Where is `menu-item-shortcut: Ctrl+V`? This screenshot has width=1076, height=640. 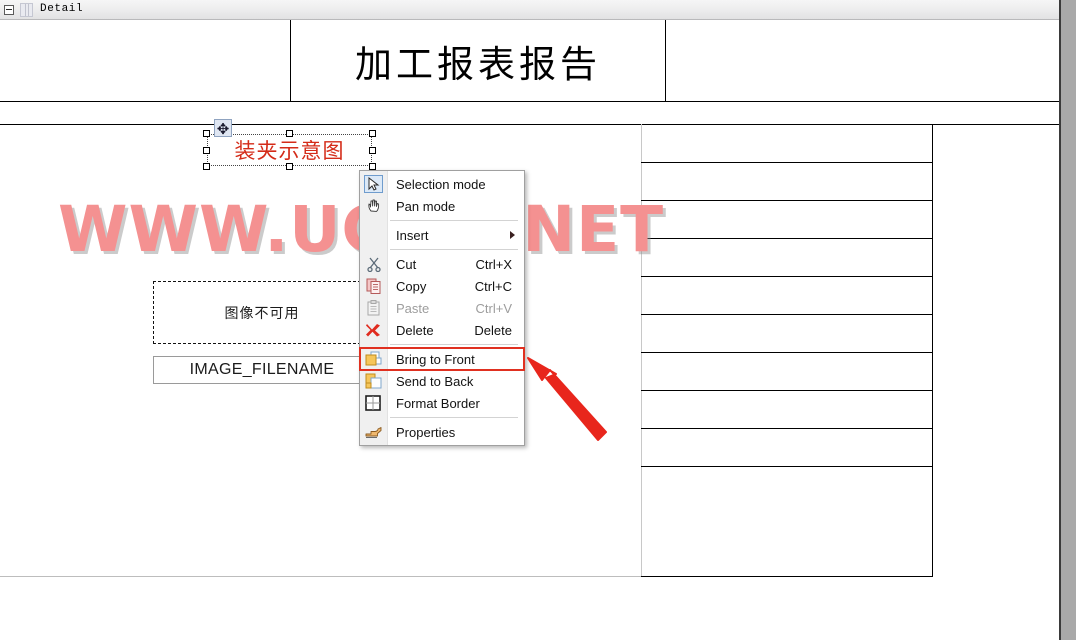
menu-item-shortcut: Ctrl+V is located at coordinates (493, 308).